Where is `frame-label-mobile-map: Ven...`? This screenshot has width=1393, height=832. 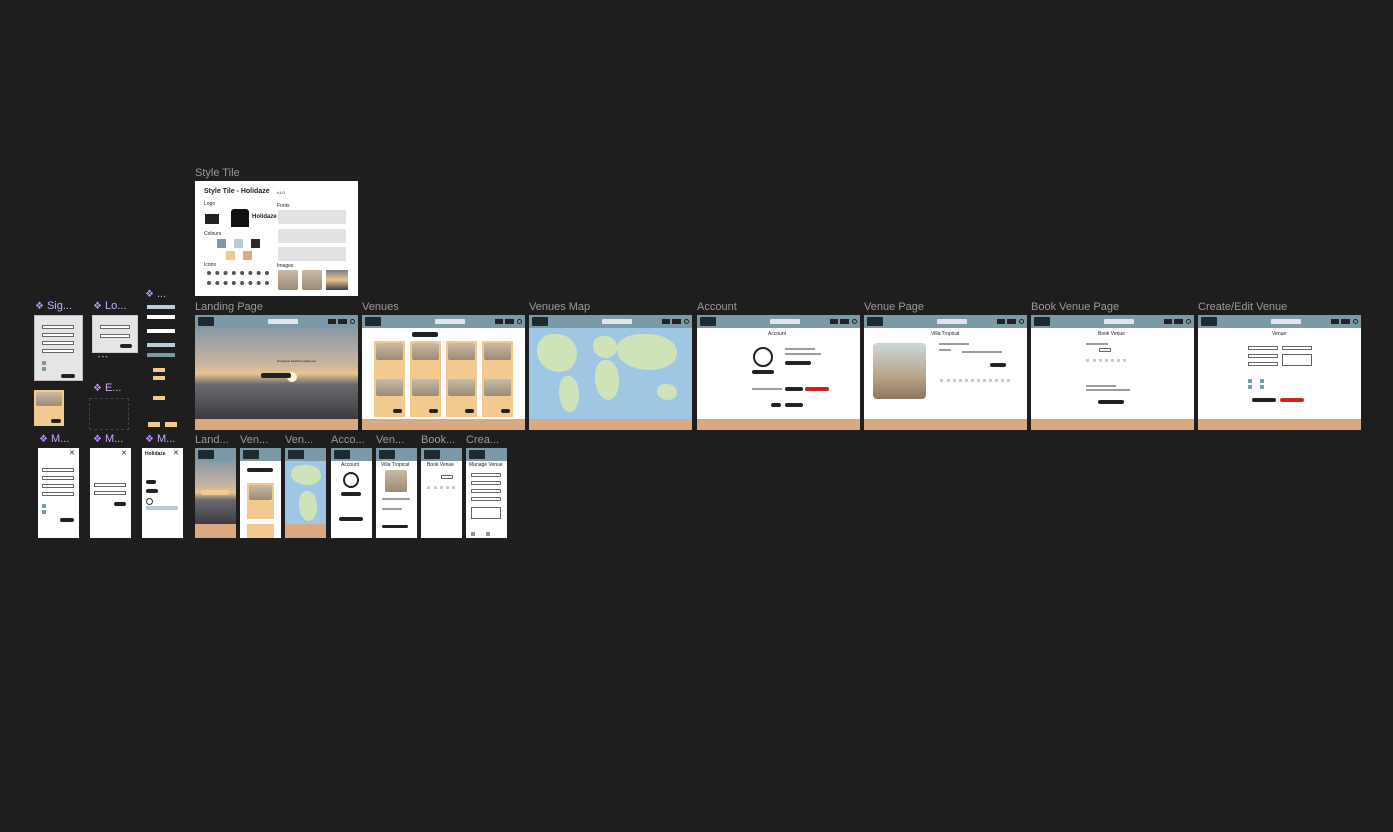
frame-label-mobile-map: Ven... is located at coordinates (299, 440).